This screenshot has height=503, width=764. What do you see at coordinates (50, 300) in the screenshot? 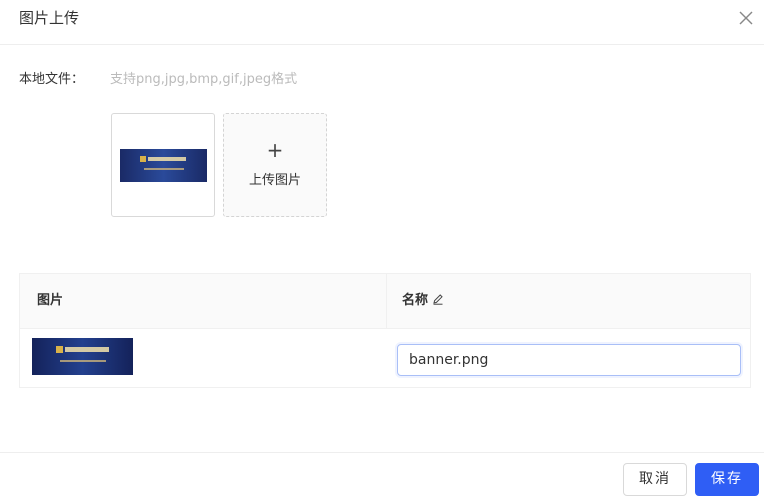
I see `column-header-image: 图片` at bounding box center [50, 300].